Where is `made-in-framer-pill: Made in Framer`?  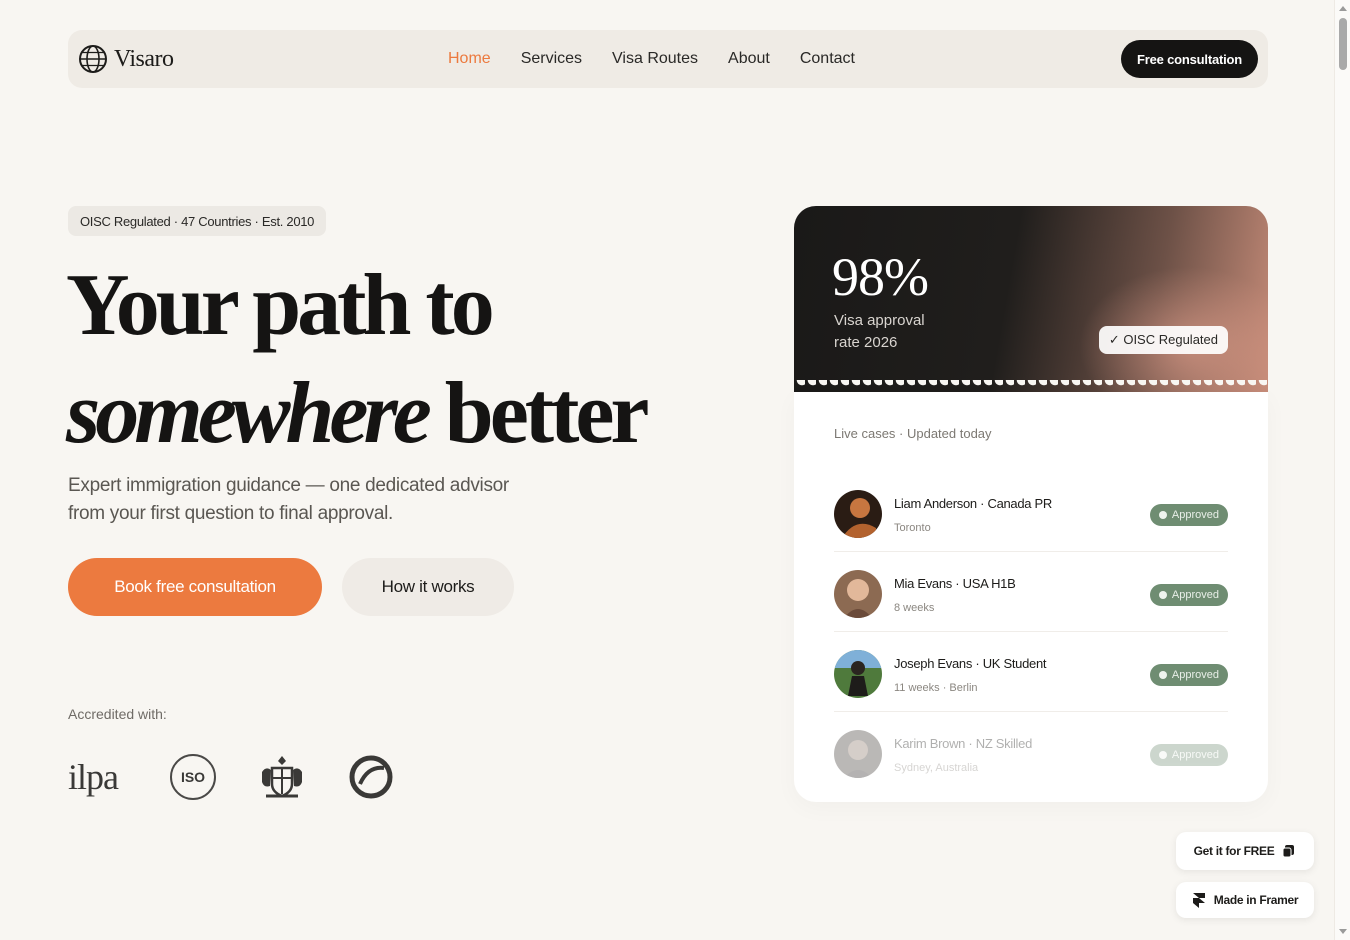
made-in-framer-pill: Made in Framer is located at coordinates (1245, 900).